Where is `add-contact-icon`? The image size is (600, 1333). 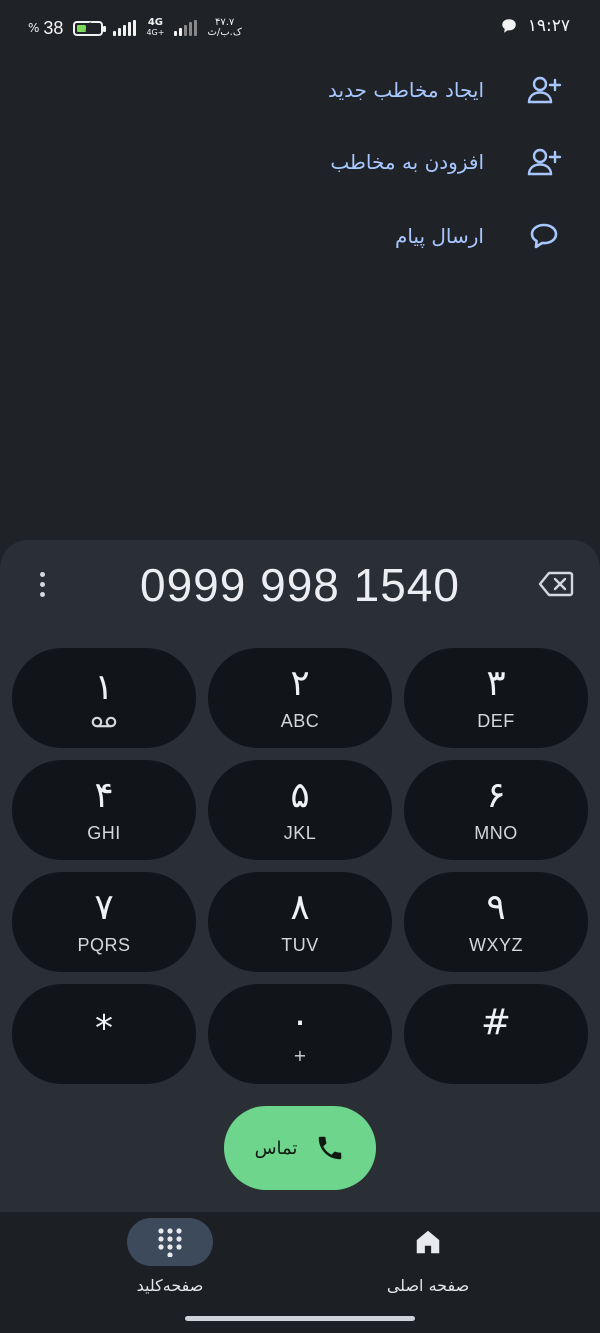
add-contact-icon is located at coordinates (544, 90).